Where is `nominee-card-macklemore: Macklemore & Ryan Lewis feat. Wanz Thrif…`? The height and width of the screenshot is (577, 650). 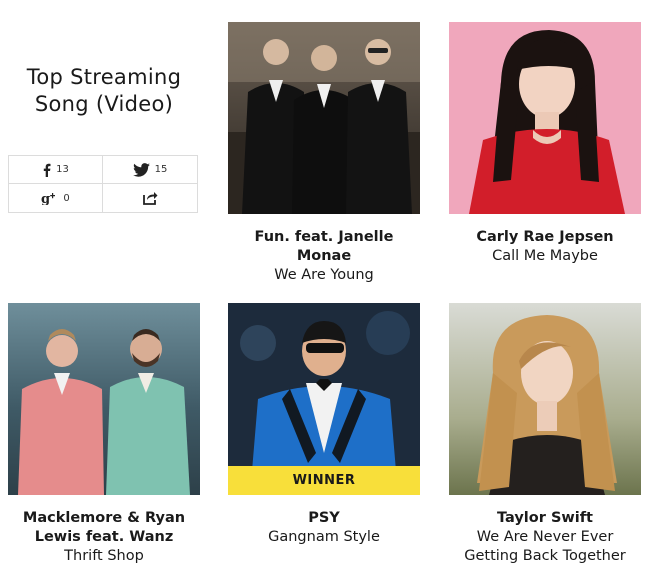
nominee-card-macklemore: Macklemore & Ryan Lewis feat. Wanz Thrif… is located at coordinates (104, 434).